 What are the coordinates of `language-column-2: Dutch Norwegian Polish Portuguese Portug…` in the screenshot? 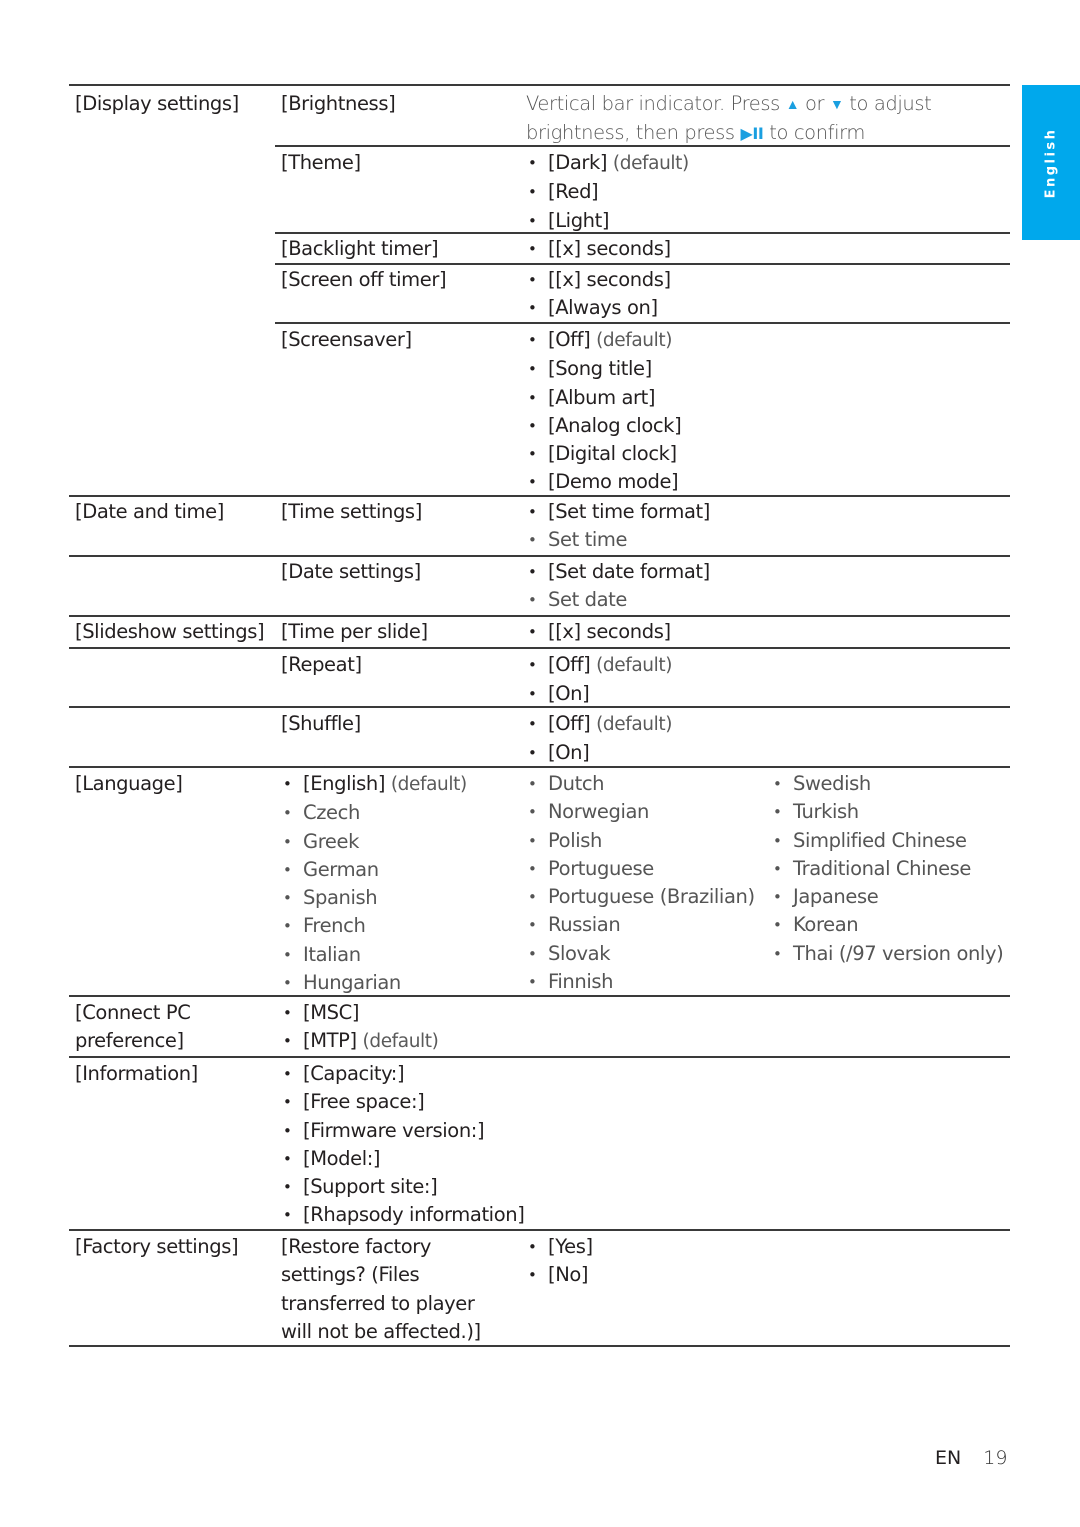 It's located at (640, 883).